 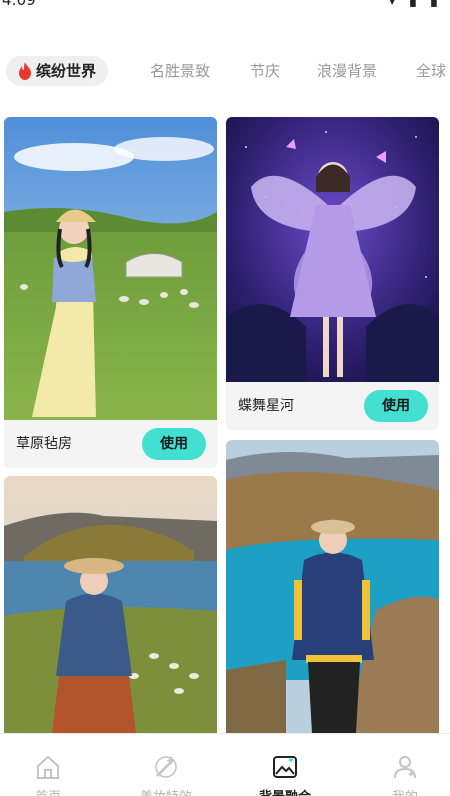 I want to click on category-tabs: 缤纷世界 名胜景致 节庆 浪漫背景 全球, so click(x=225, y=71).